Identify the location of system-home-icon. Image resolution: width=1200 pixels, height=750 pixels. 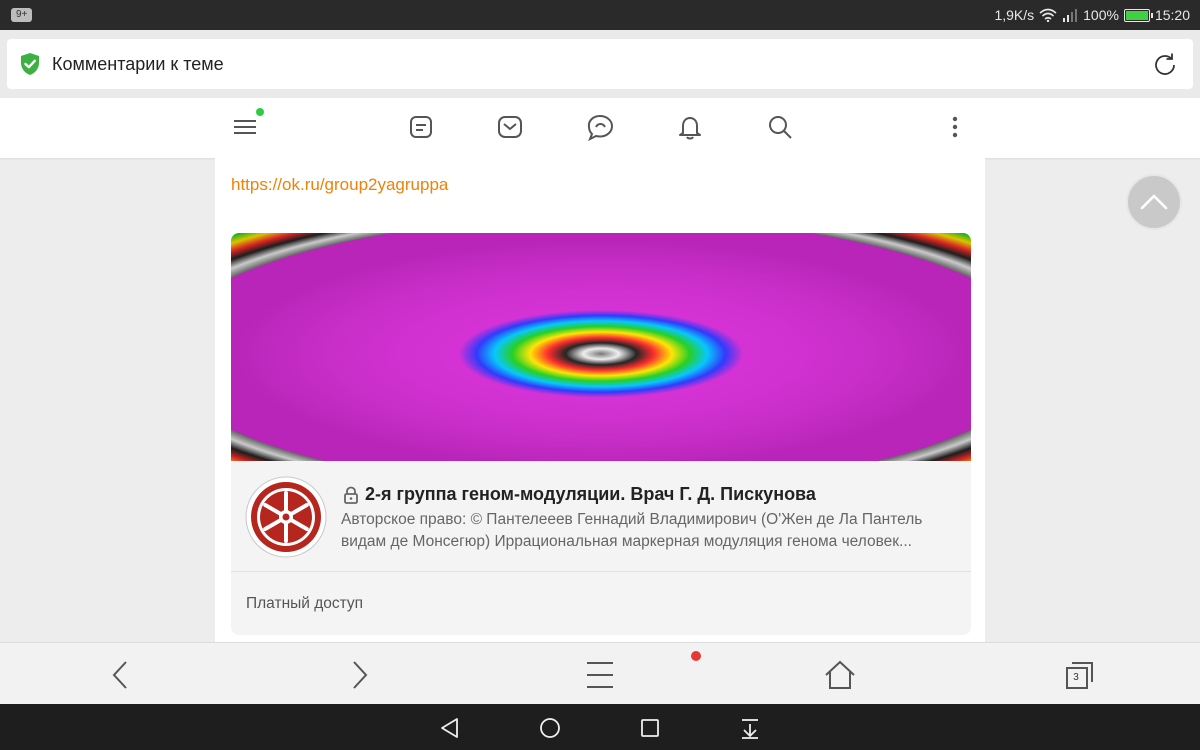
(550, 728).